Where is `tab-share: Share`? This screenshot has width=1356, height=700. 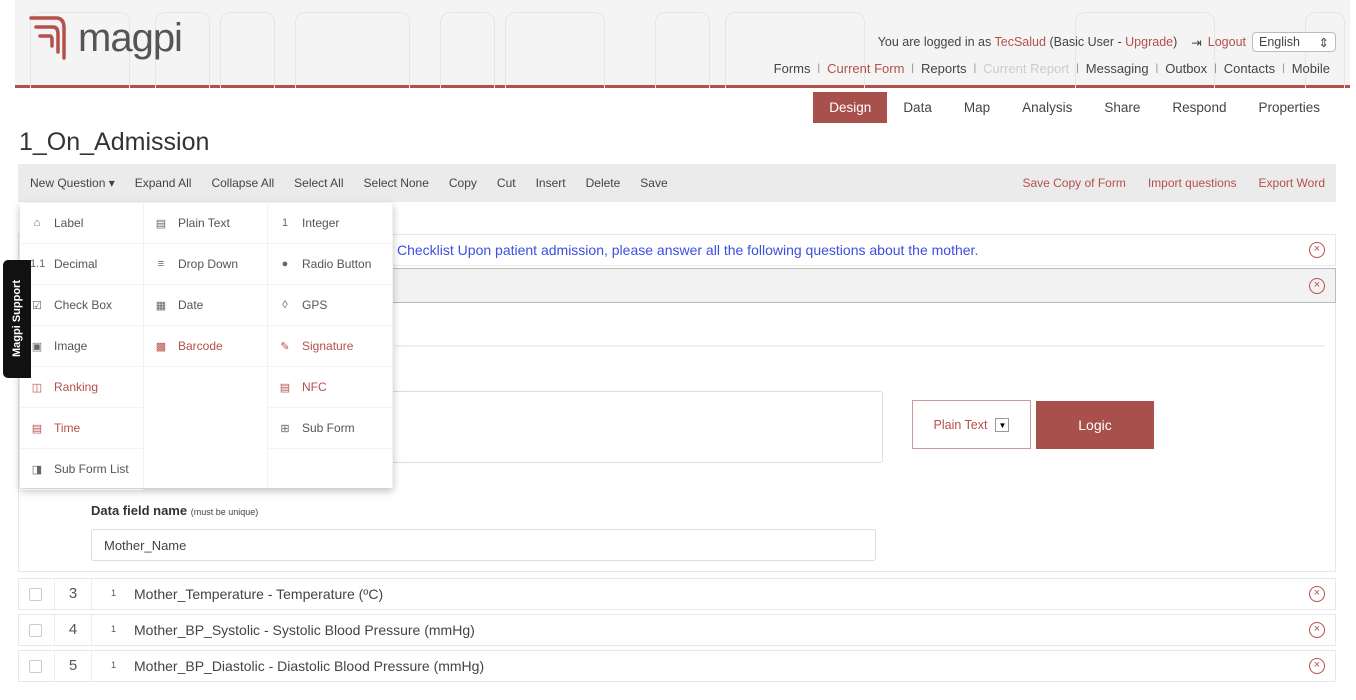
tab-share: Share is located at coordinates (1122, 107).